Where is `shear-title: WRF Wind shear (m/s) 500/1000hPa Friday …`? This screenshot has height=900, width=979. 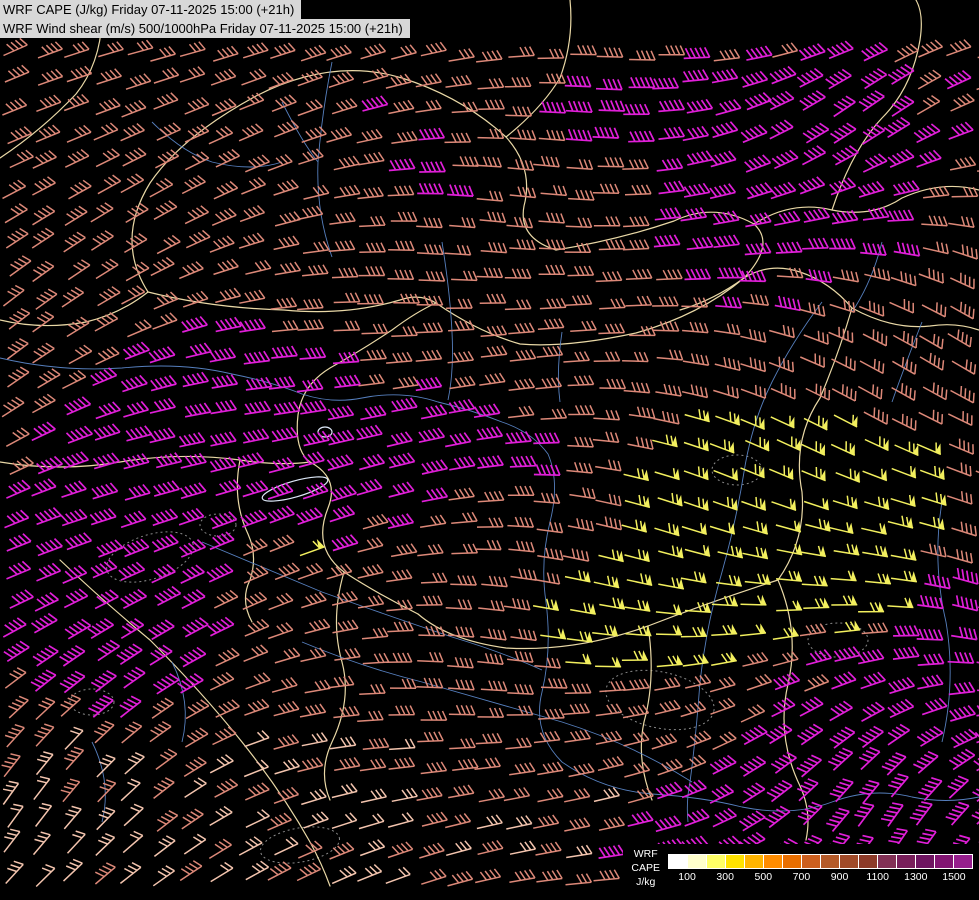
shear-title: WRF Wind shear (m/s) 500/1000hPa Friday … is located at coordinates (205, 28).